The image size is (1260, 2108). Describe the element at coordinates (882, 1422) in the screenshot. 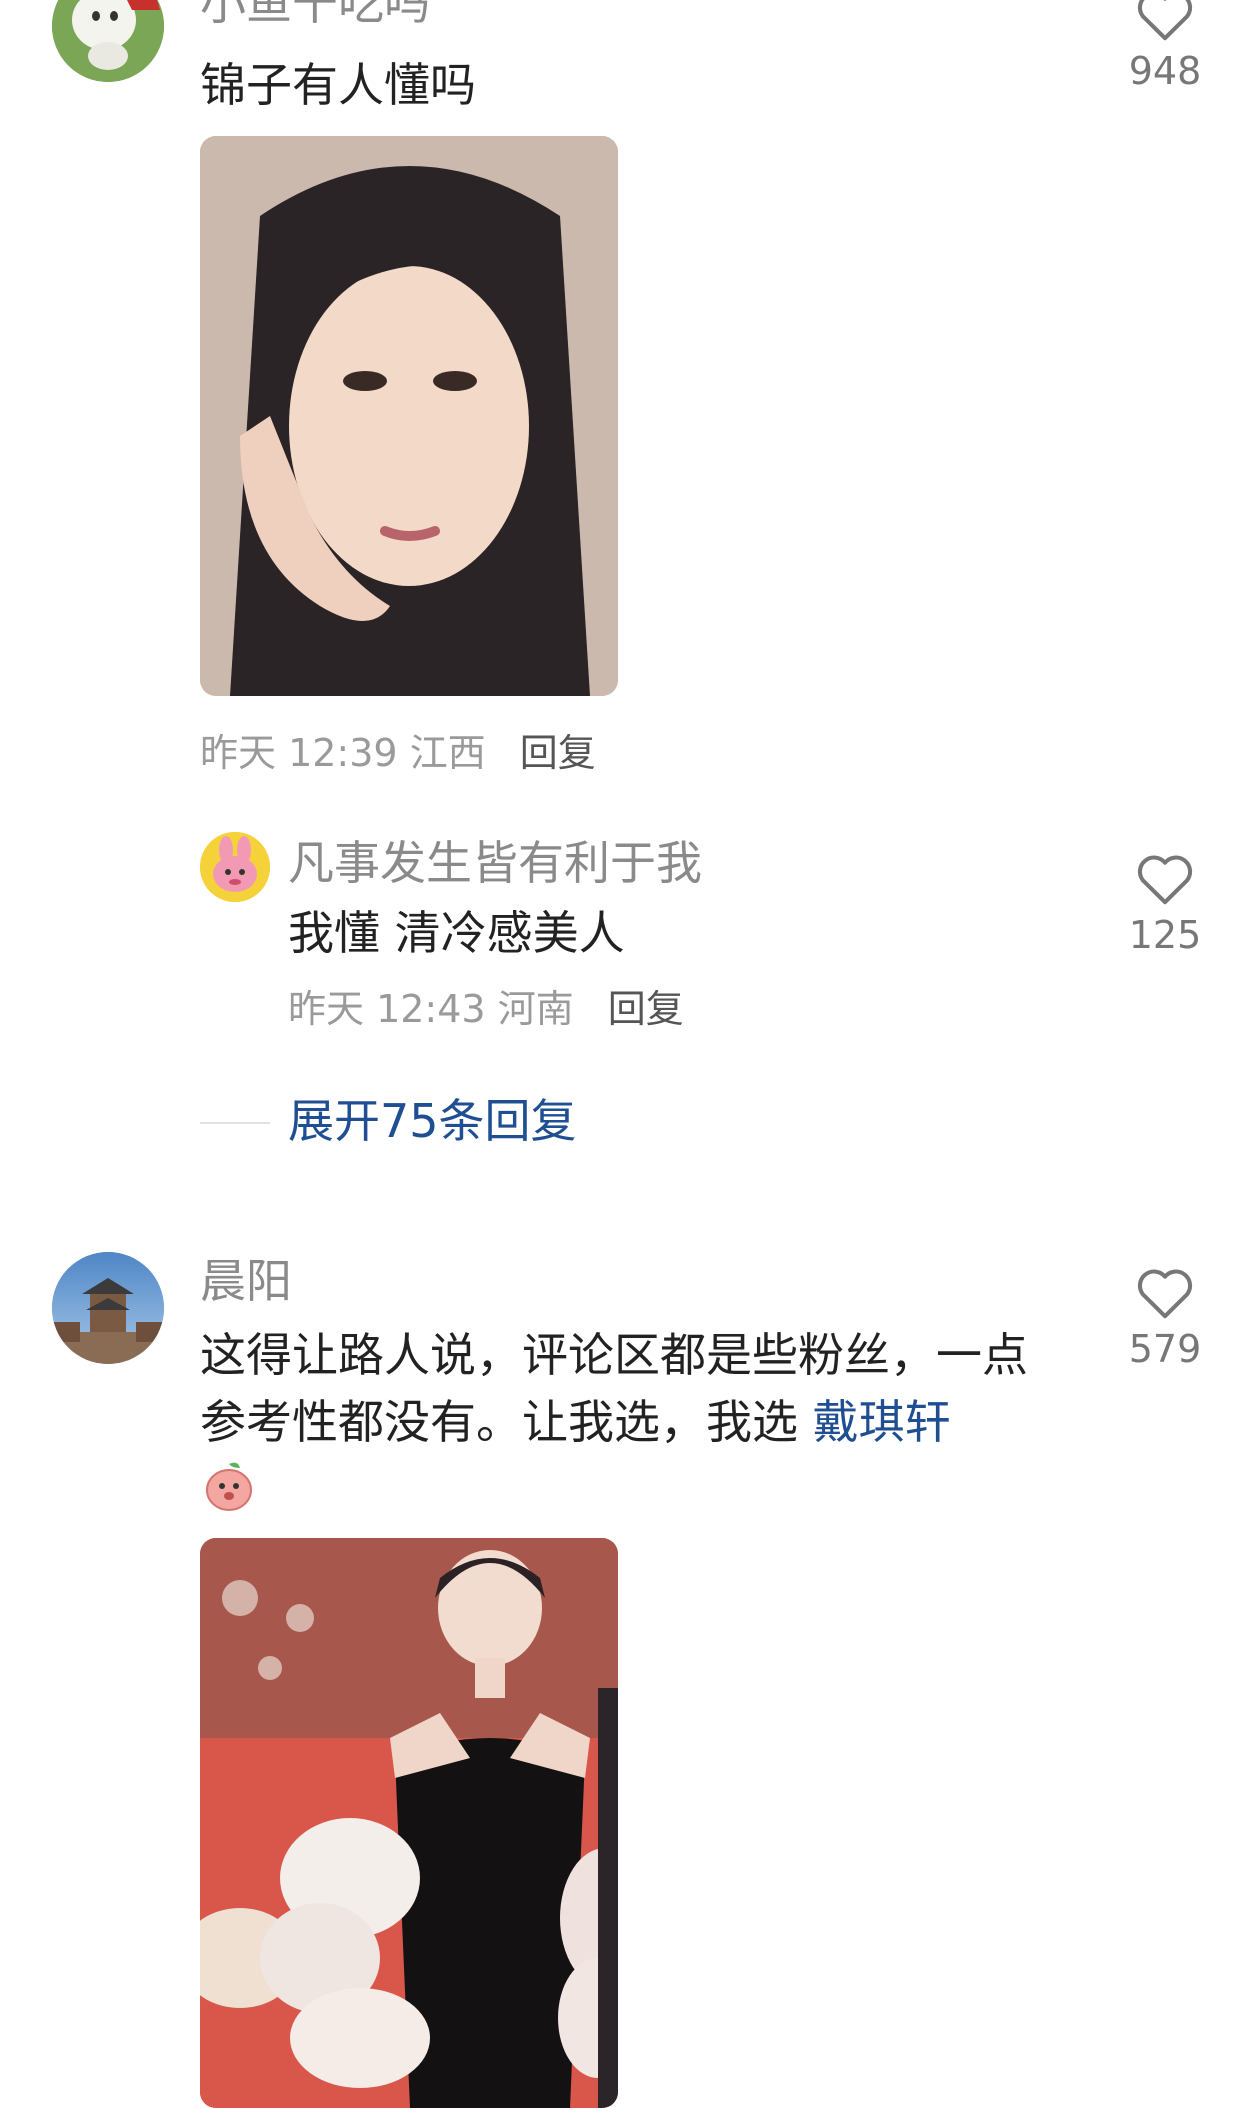

I see `mention-link: 戴琪轩` at that location.